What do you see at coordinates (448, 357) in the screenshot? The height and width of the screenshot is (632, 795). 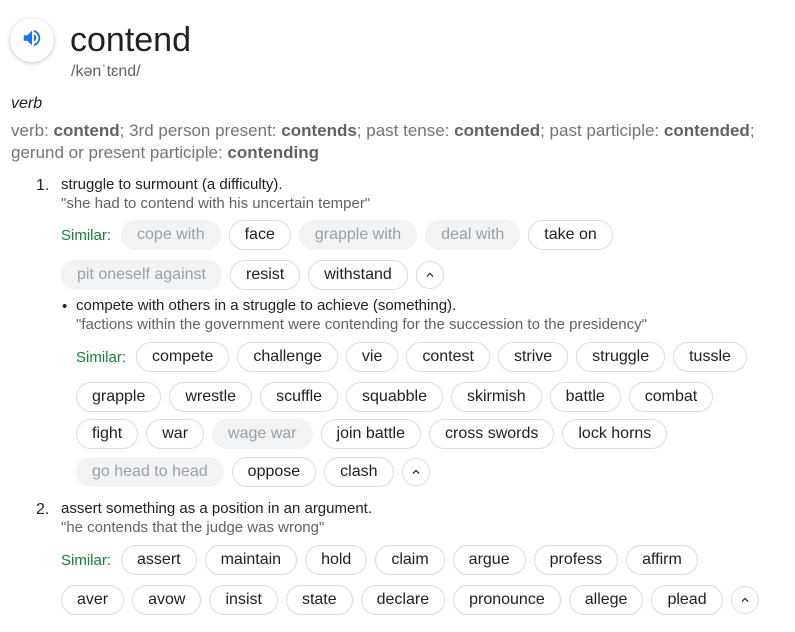 I see `synonym-chip: contest` at bounding box center [448, 357].